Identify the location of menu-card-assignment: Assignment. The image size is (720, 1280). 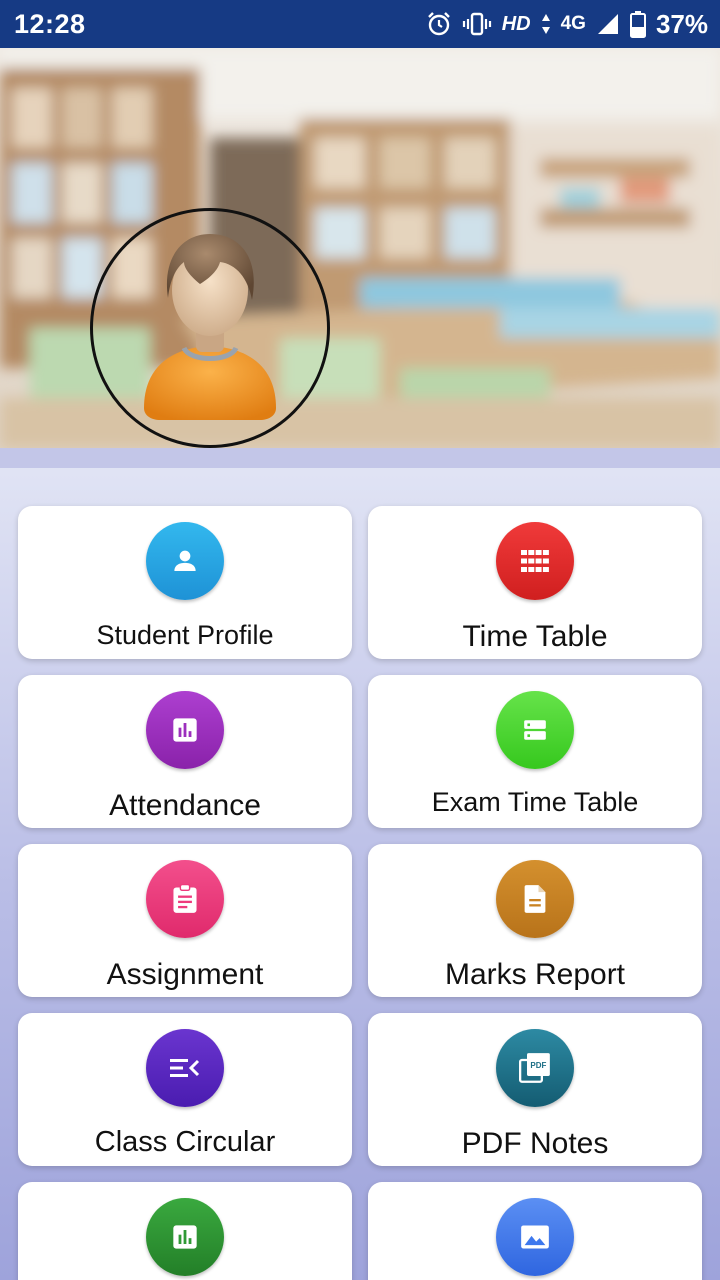
(185, 920).